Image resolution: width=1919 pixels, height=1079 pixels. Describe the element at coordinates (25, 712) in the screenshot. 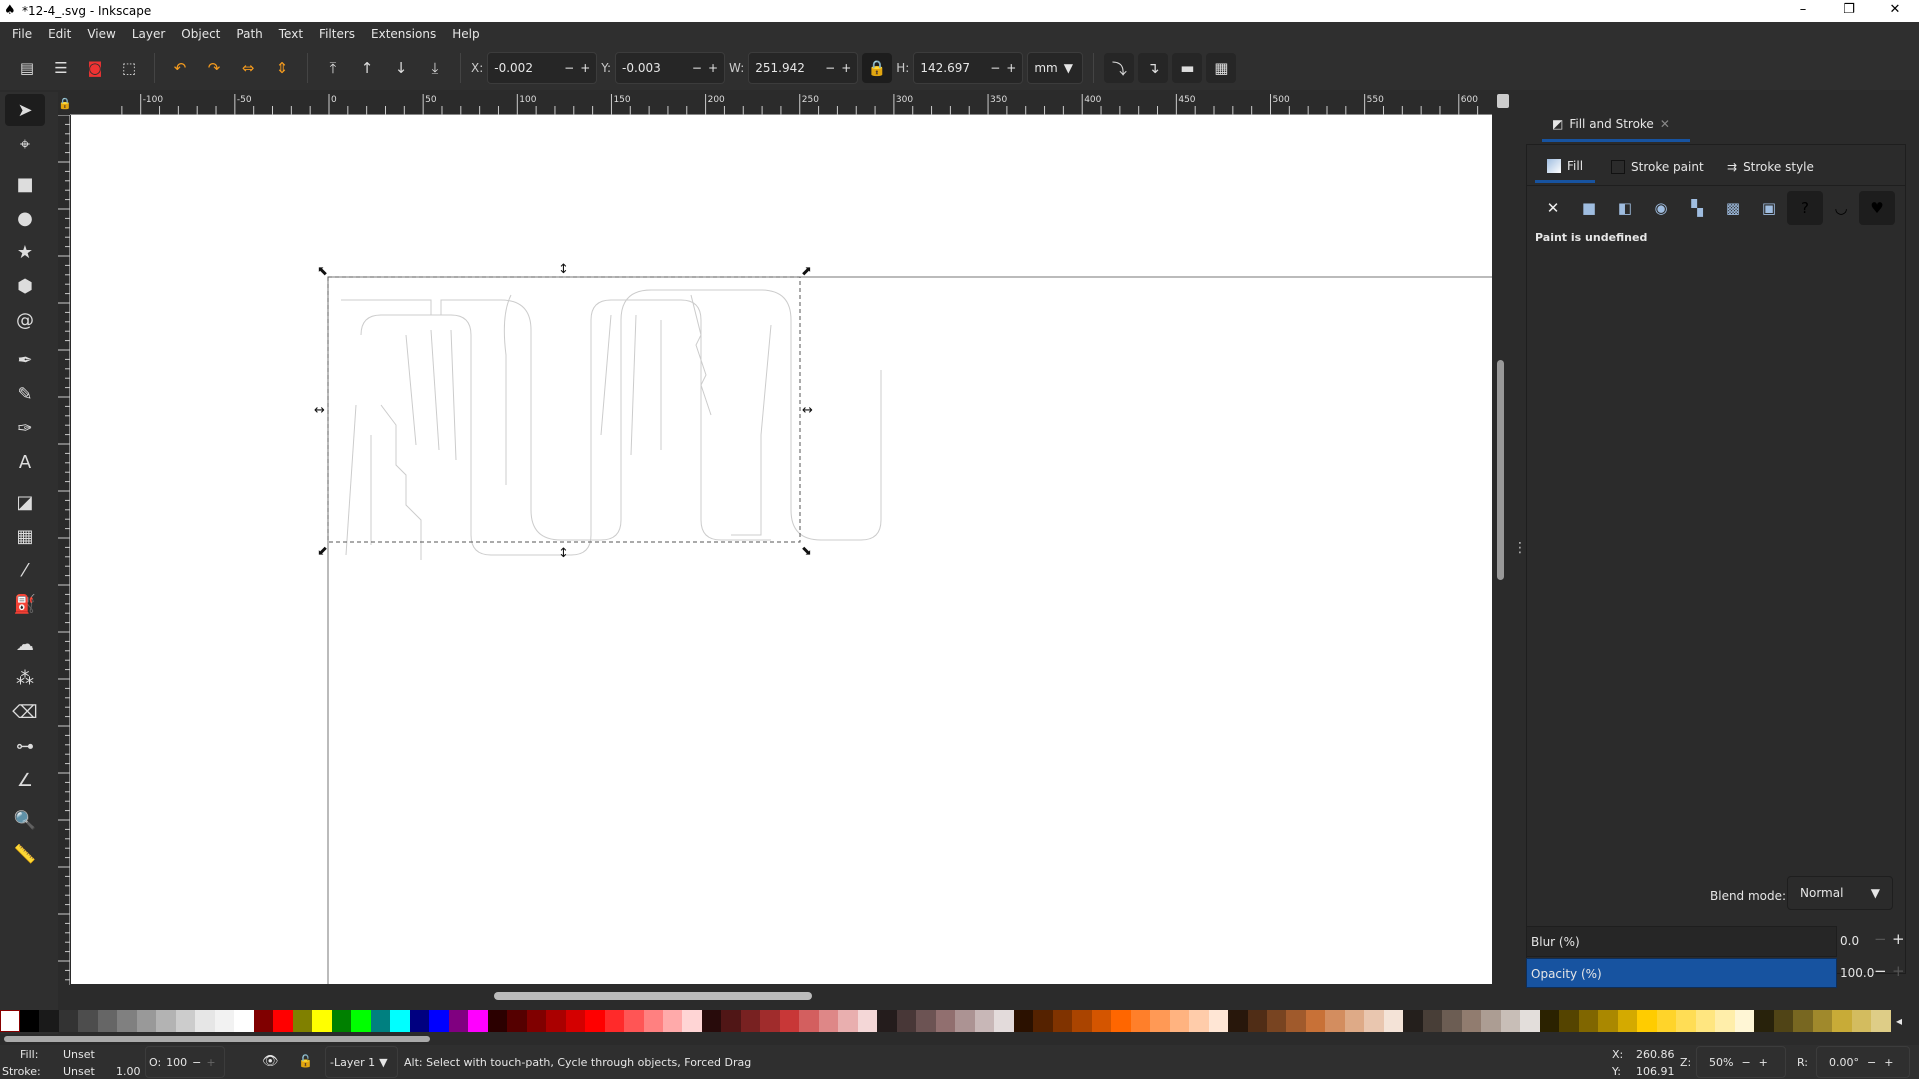

I see `eraser-icon: ⌫` at that location.